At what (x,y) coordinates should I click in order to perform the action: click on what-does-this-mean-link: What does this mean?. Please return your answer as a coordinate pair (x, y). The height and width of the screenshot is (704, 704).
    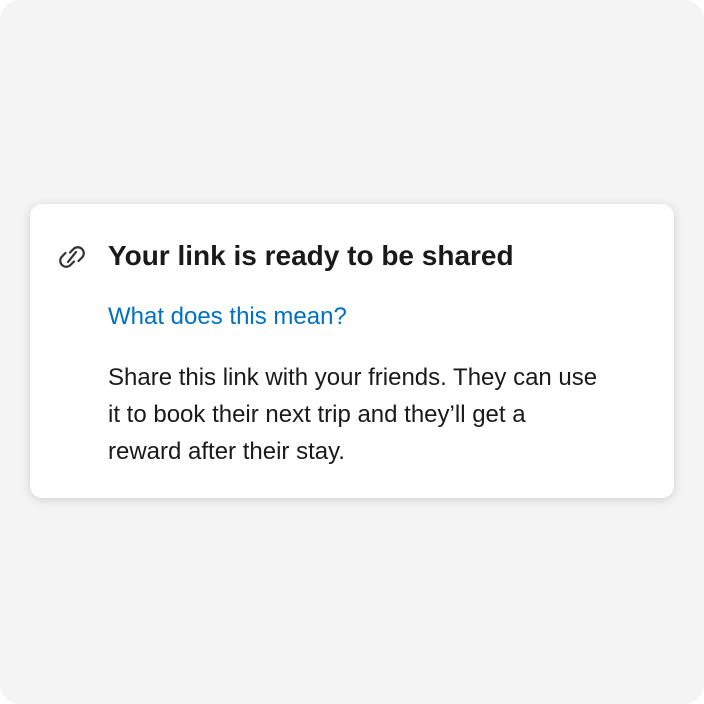
    Looking at the image, I should click on (227, 317).